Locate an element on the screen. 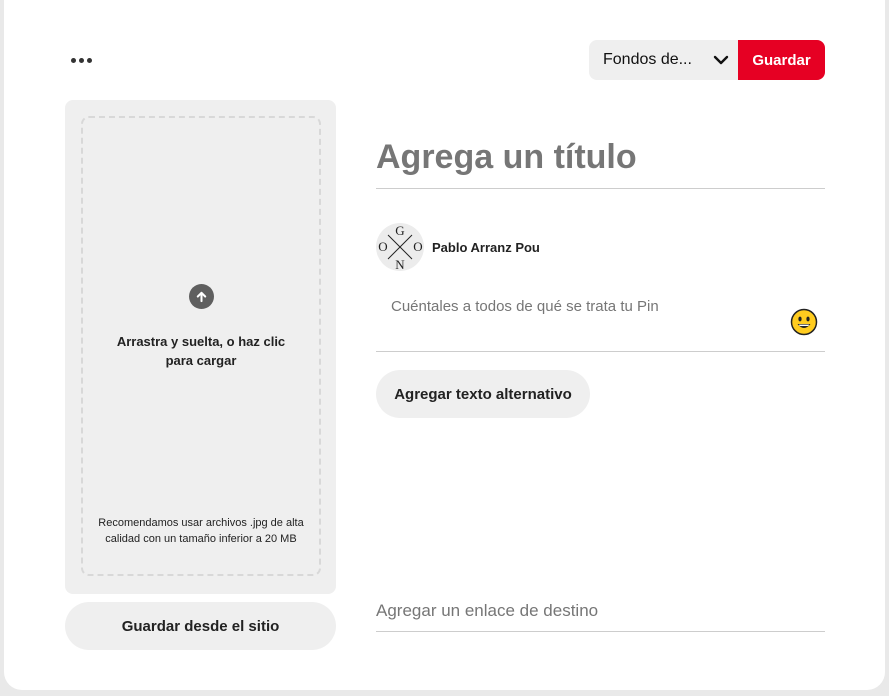 Image resolution: width=889 pixels, height=696 pixels. author-name: Pablo Arranz Pou is located at coordinates (486, 247).